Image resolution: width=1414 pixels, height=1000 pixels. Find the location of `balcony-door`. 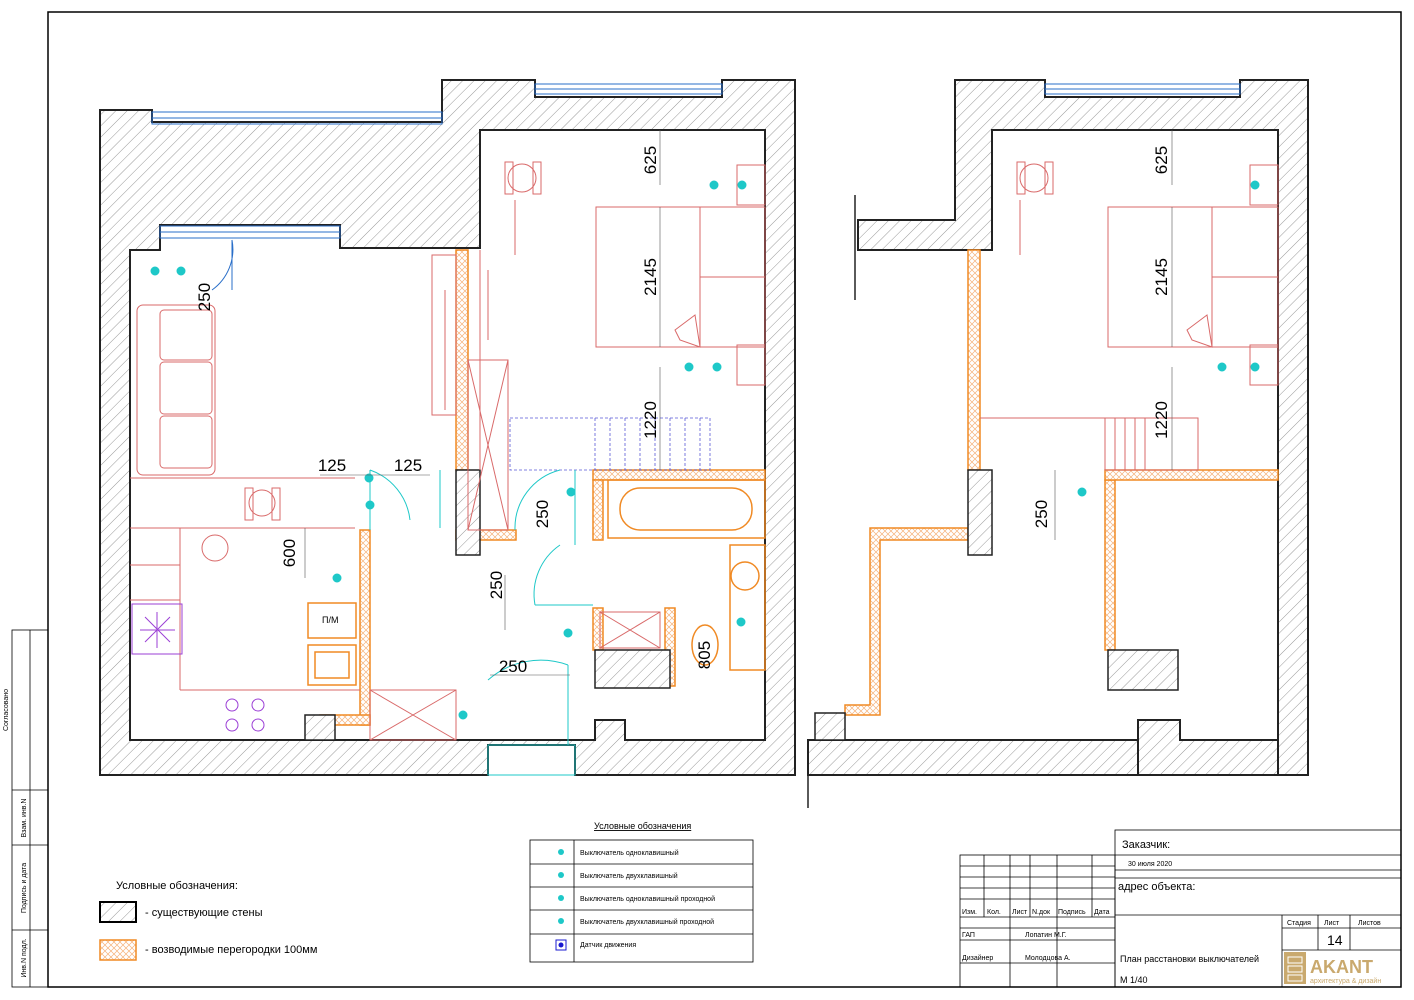

balcony-door is located at coordinates (222, 265).